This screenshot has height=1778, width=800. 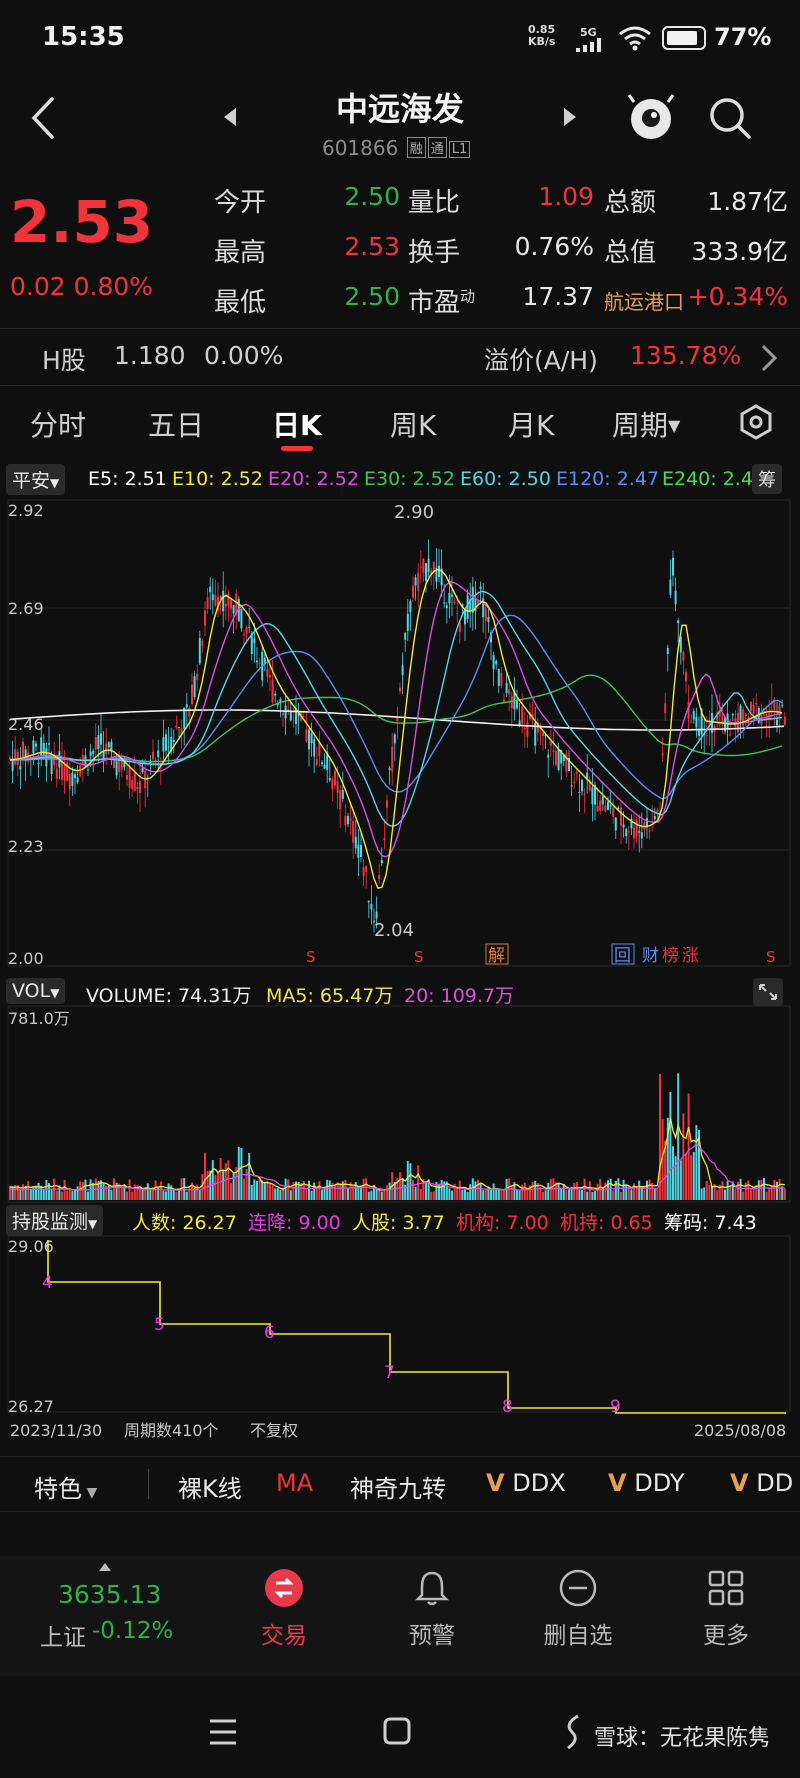 What do you see at coordinates (768, 992) in the screenshot?
I see `expand-icon` at bounding box center [768, 992].